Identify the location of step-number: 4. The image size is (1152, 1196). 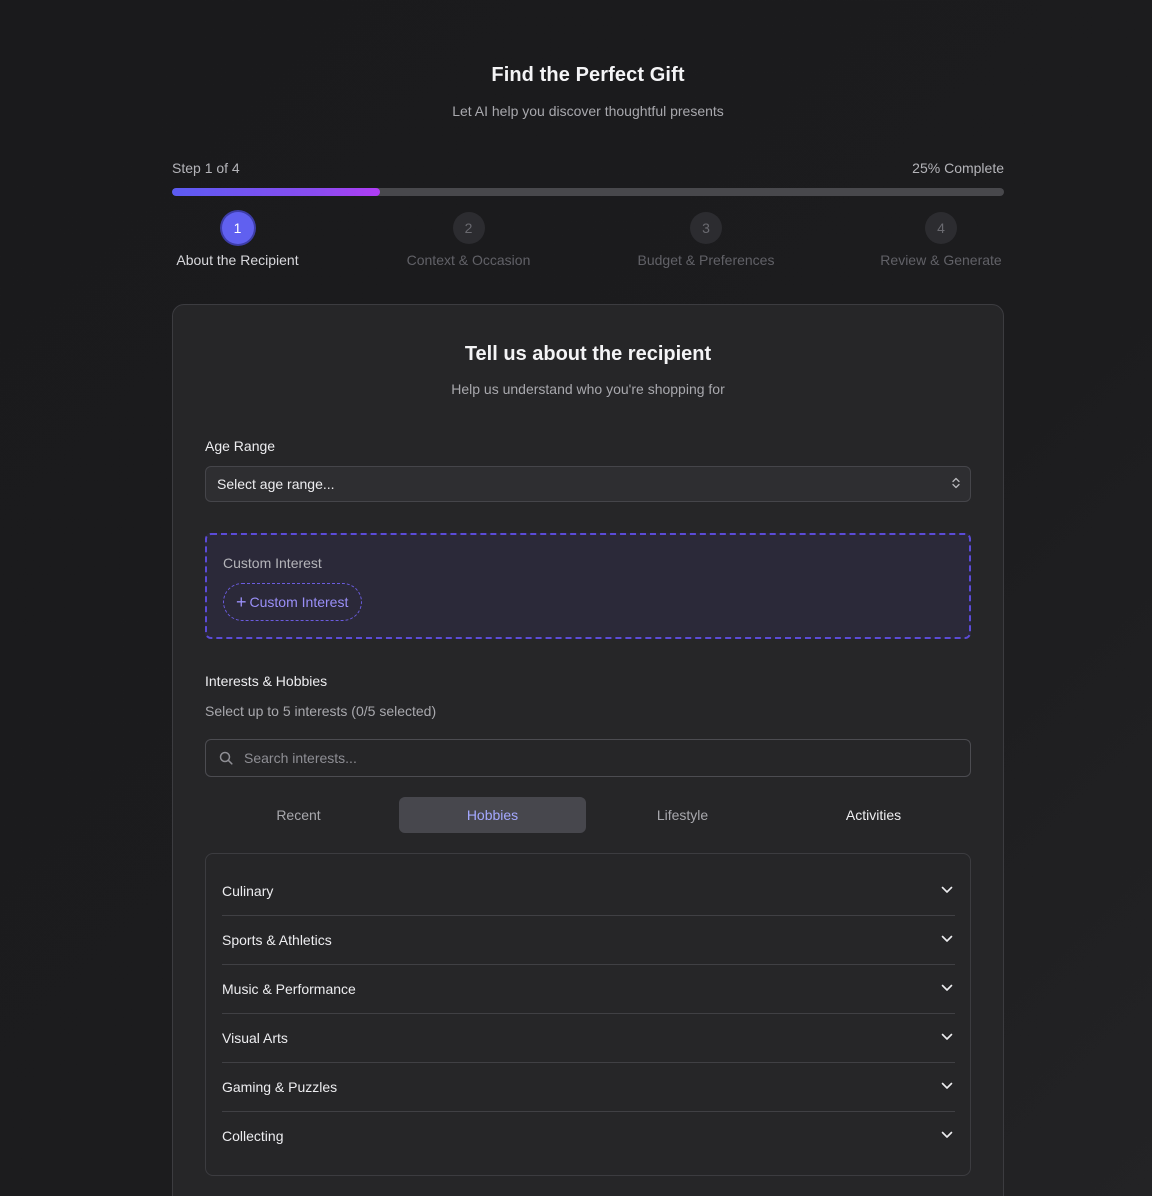
(941, 228).